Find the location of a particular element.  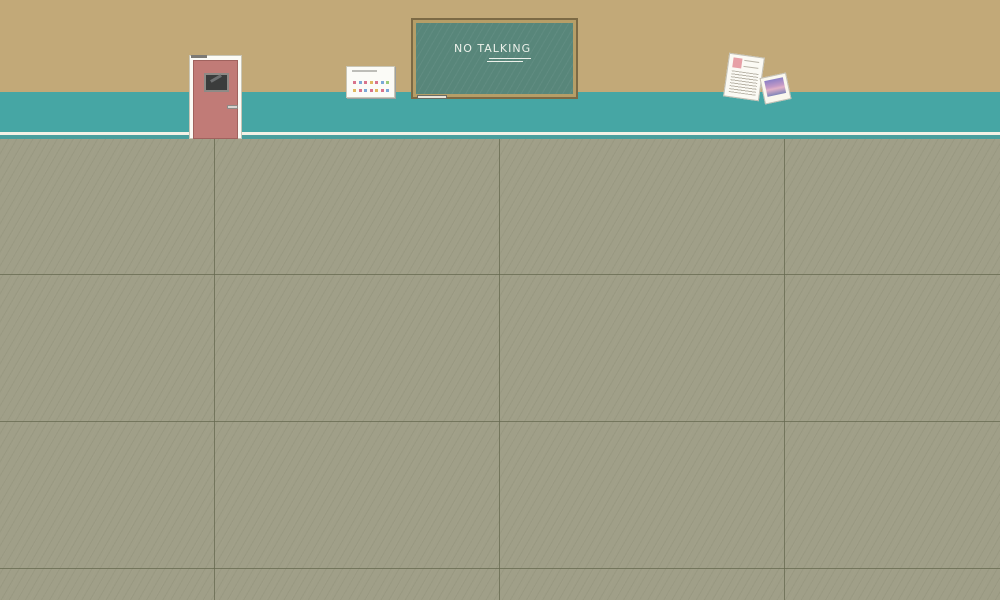

door-window is located at coordinates (216, 82).